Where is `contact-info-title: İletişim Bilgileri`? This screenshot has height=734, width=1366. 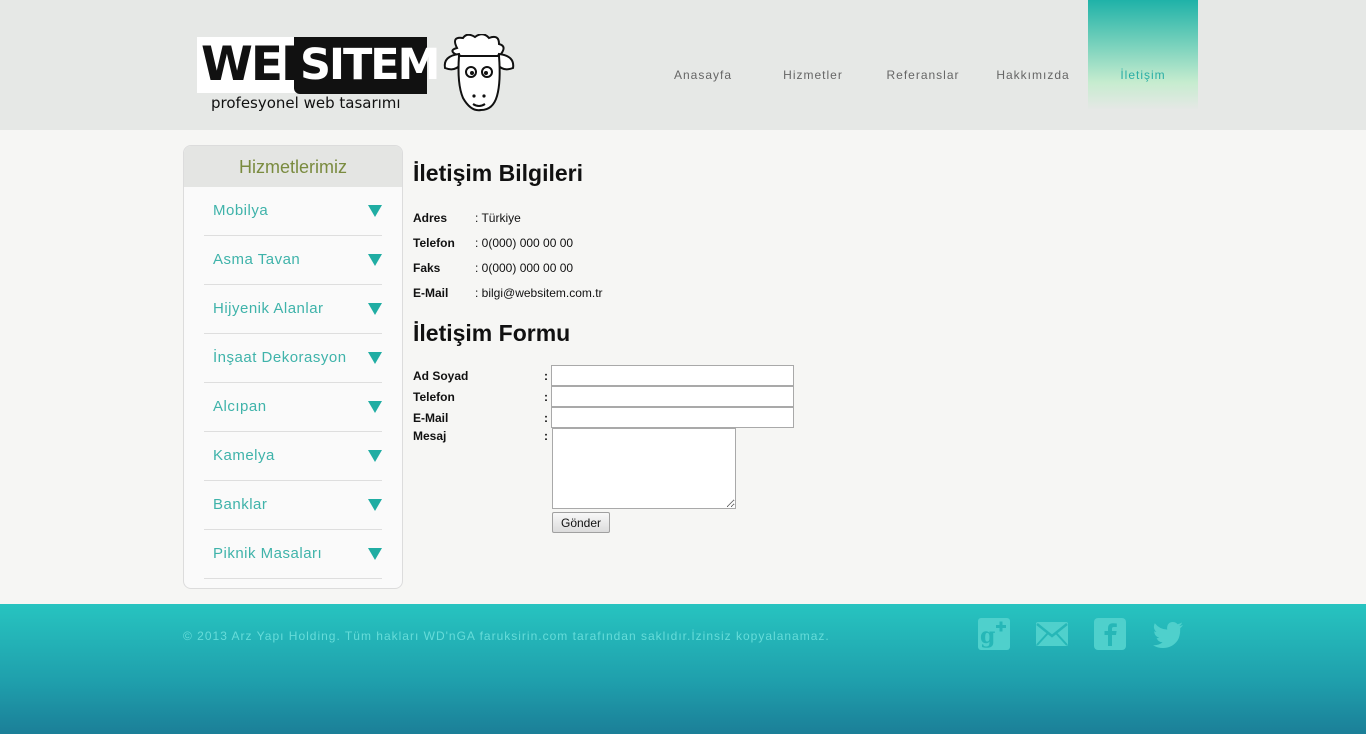 contact-info-title: İletişim Bilgileri is located at coordinates (498, 173).